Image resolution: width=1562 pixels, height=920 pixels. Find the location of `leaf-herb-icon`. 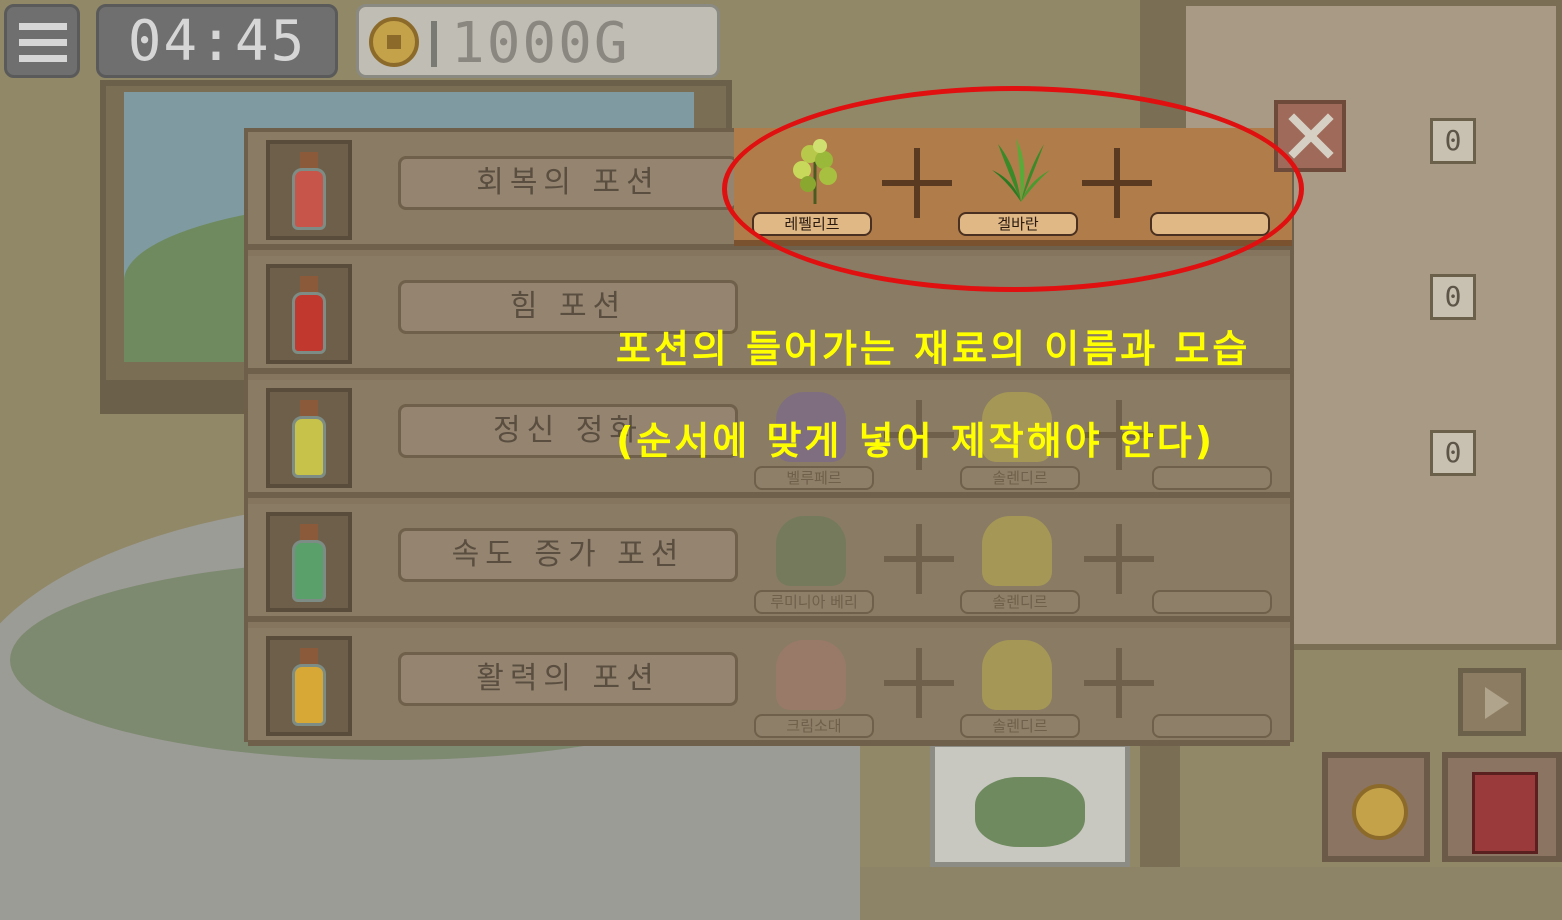

leaf-herb-icon is located at coordinates (815, 171).